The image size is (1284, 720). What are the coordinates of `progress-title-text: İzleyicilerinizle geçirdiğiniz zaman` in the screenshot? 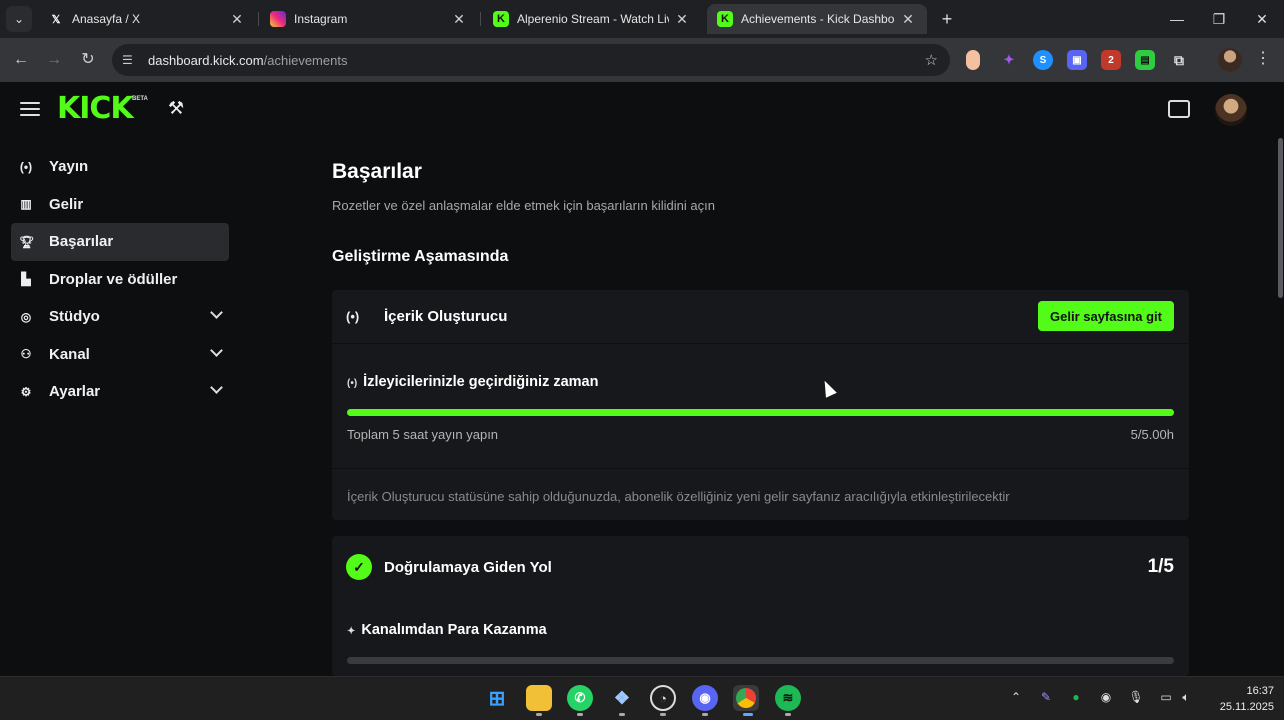 It's located at (481, 382).